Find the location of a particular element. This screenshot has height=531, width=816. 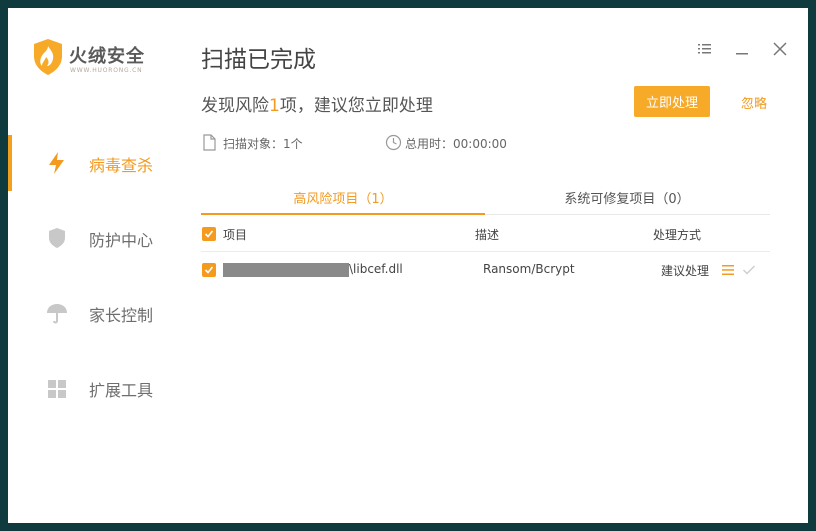

column-header-item: 项目 is located at coordinates (235, 235).